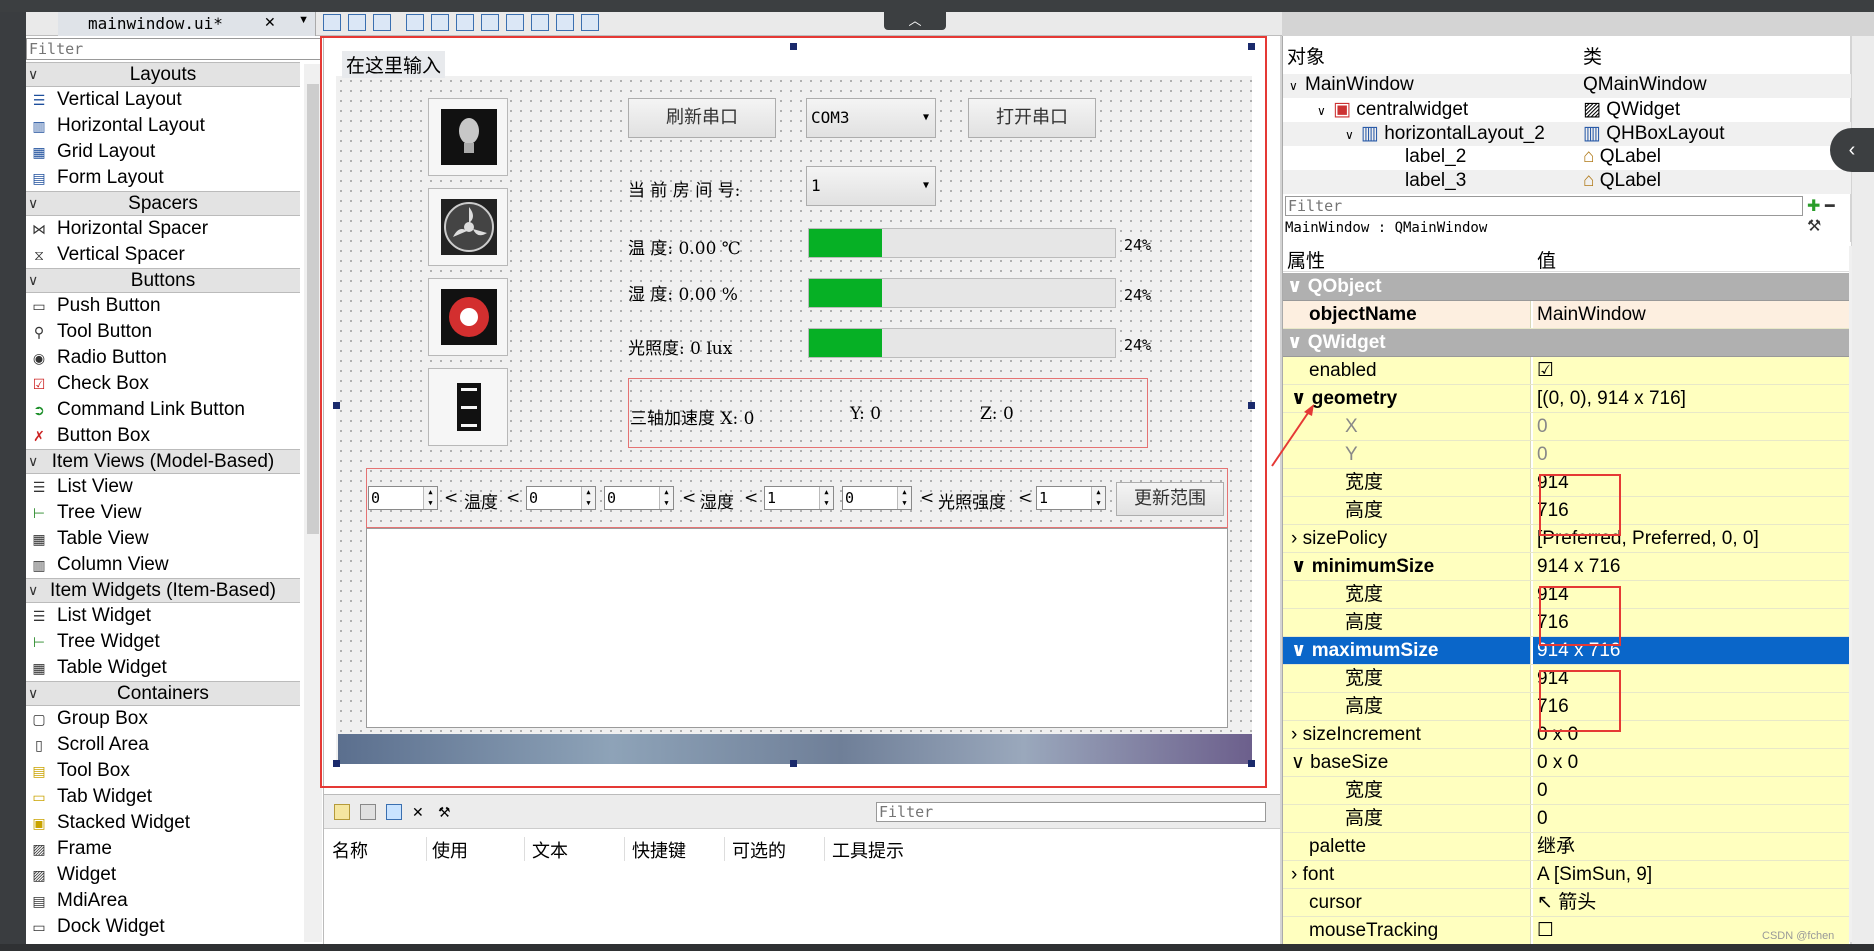 The height and width of the screenshot is (951, 1874). Describe the element at coordinates (1567, 399) in the screenshot. I see `property-row: ∨ geometry [(0, 0), 914 x 716]` at that location.